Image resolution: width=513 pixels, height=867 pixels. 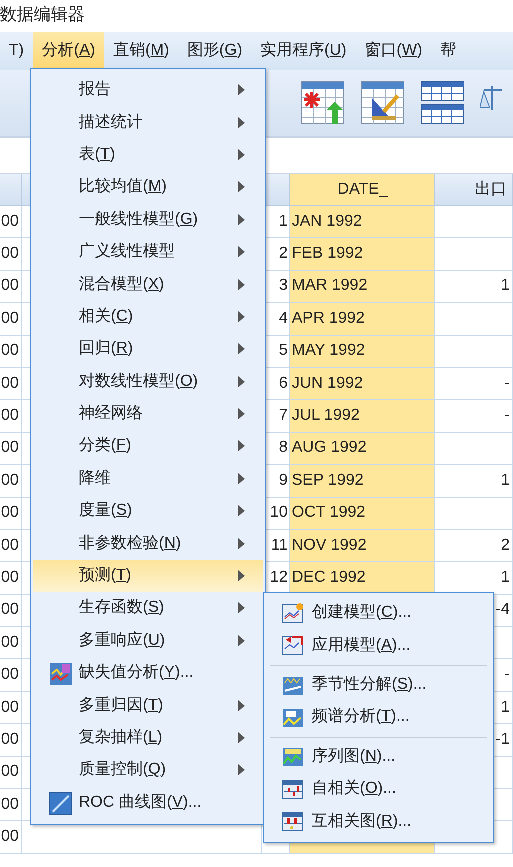 What do you see at coordinates (17, 51) in the screenshot?
I see `menu-item: T)` at bounding box center [17, 51].